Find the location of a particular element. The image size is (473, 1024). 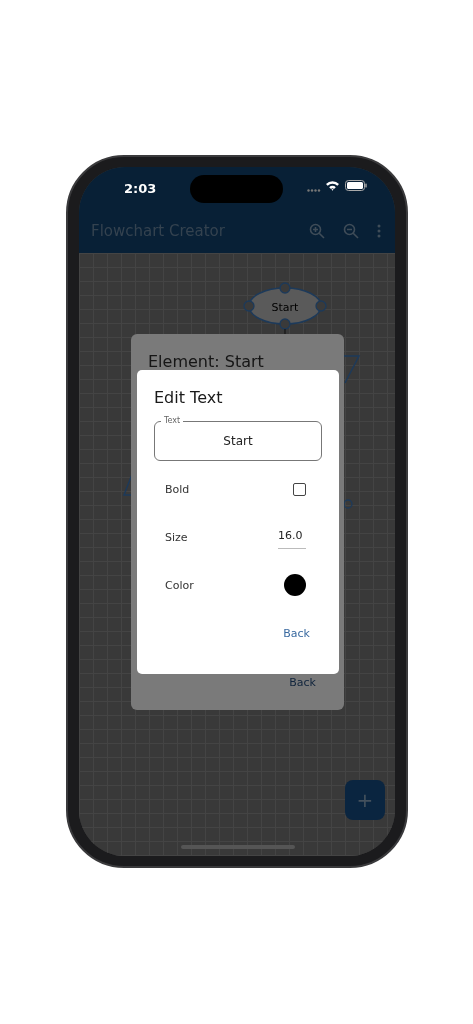

wifi-icon is located at coordinates (332, 185).